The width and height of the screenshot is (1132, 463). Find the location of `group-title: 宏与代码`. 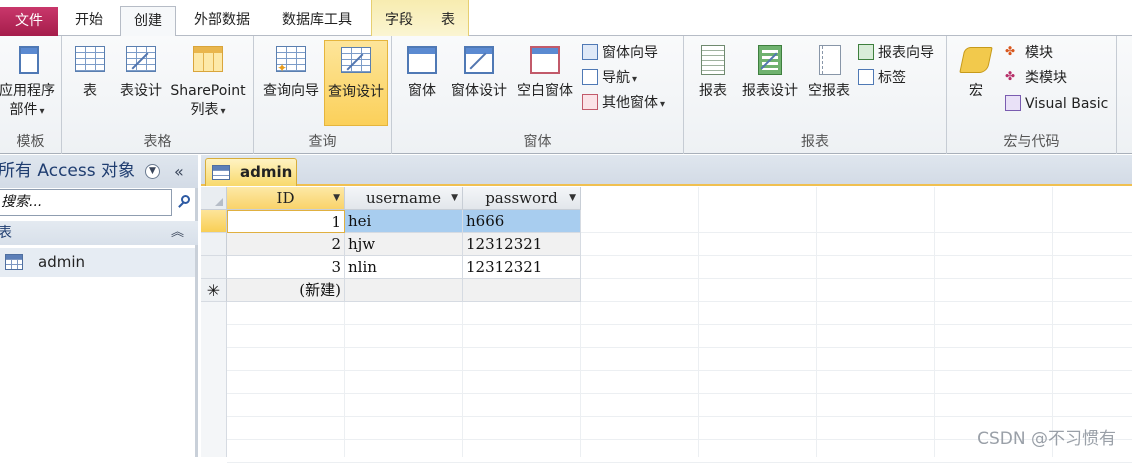

group-title: 宏与代码 is located at coordinates (1031, 142).